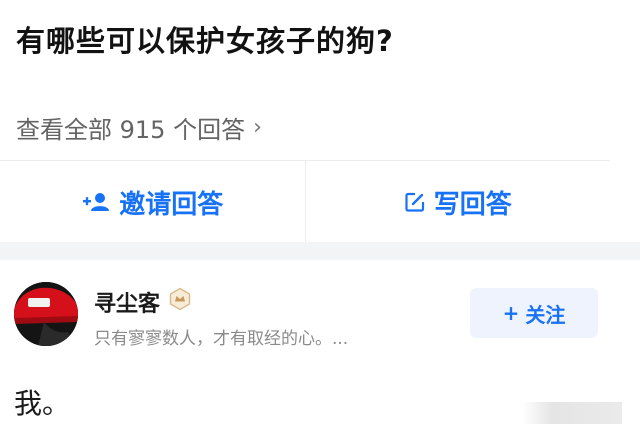 This screenshot has width=640, height=434. What do you see at coordinates (127, 302) in the screenshot?
I see `author-name: 寻尘客` at bounding box center [127, 302].